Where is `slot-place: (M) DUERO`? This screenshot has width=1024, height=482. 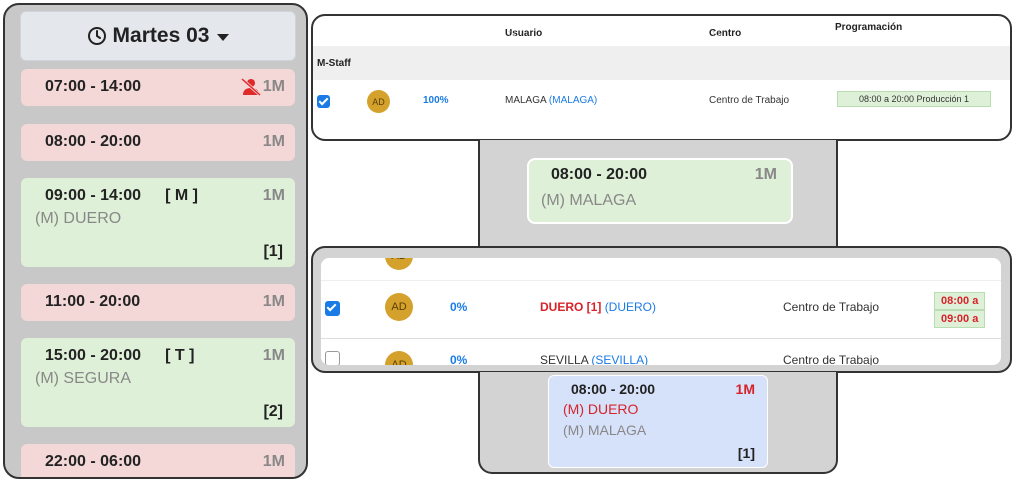
slot-place: (M) DUERO is located at coordinates (78, 218).